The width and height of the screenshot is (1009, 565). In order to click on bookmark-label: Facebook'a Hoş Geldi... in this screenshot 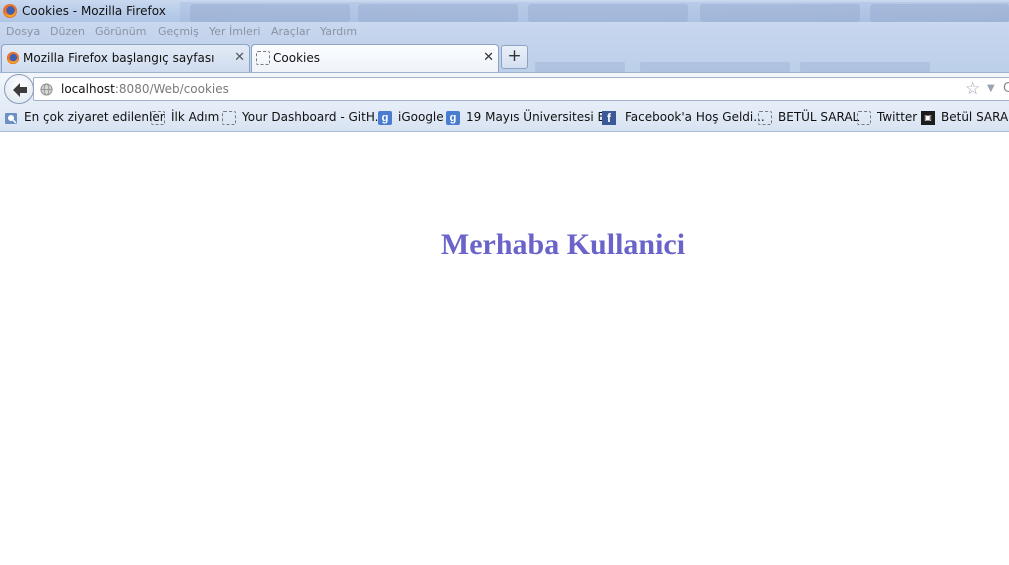, I will do `click(695, 117)`.